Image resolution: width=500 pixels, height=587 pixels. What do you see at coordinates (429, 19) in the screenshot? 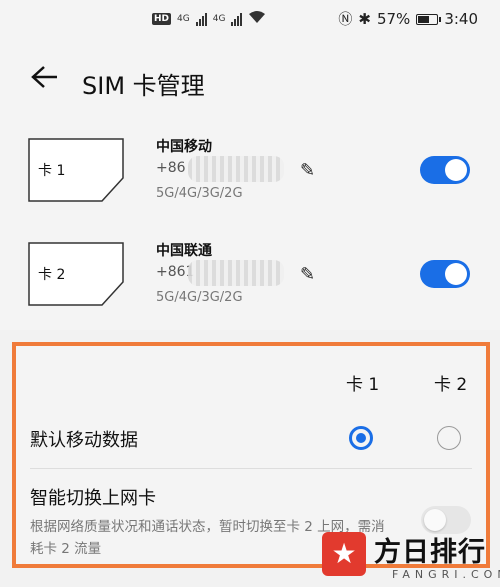
I see `battery-icon` at bounding box center [429, 19].